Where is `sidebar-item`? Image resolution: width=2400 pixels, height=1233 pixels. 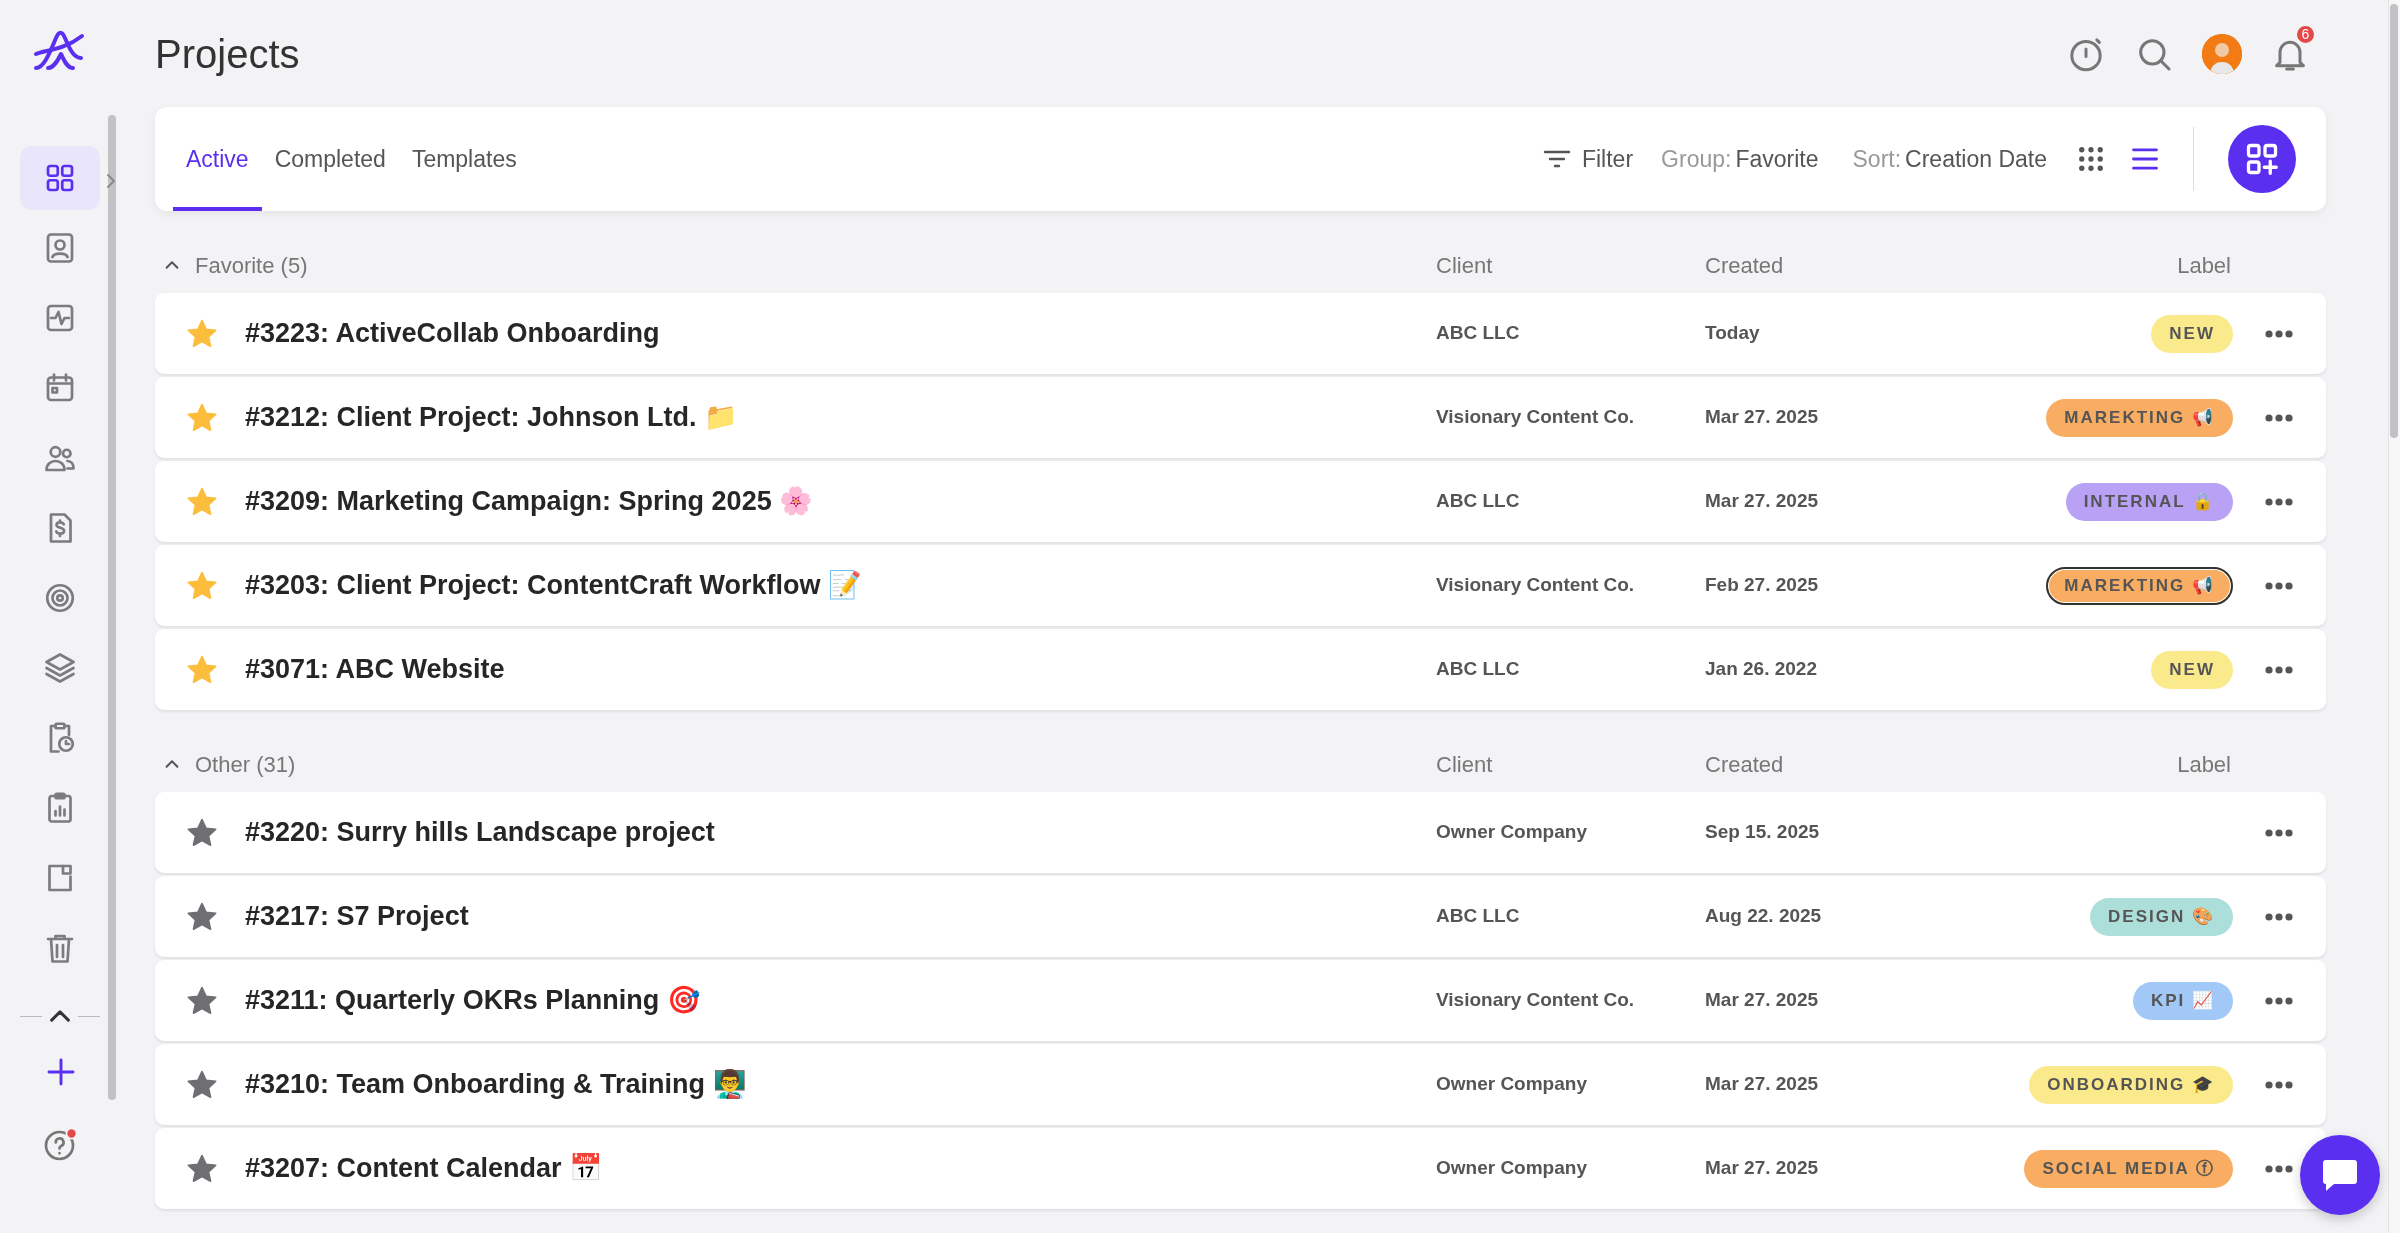
sidebar-item is located at coordinates (60, 178).